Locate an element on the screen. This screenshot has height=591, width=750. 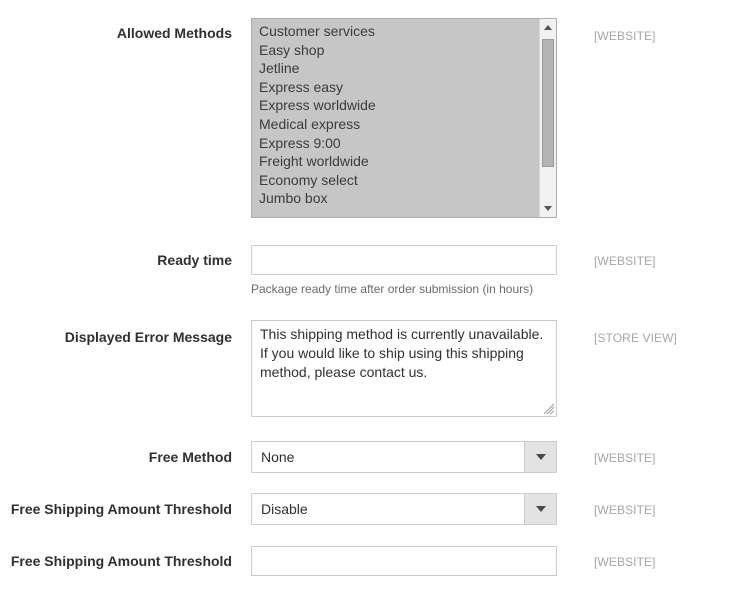
free-method-select: None is located at coordinates (404, 457).